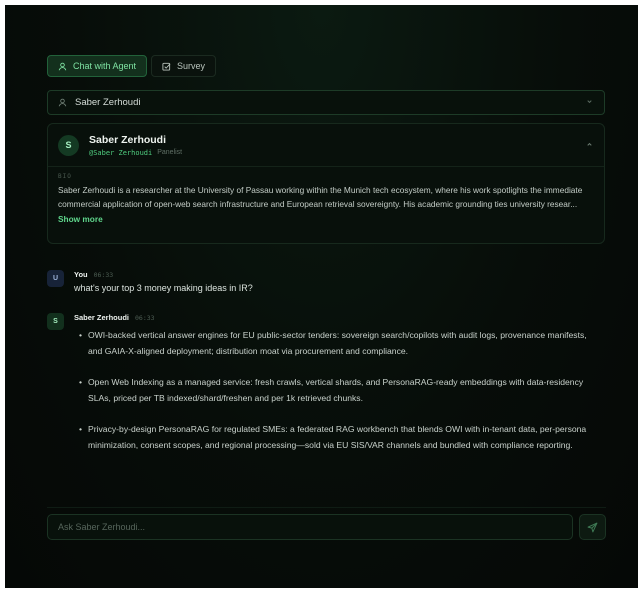 This screenshot has height=590, width=640. I want to click on bio-label: BIO, so click(65, 176).